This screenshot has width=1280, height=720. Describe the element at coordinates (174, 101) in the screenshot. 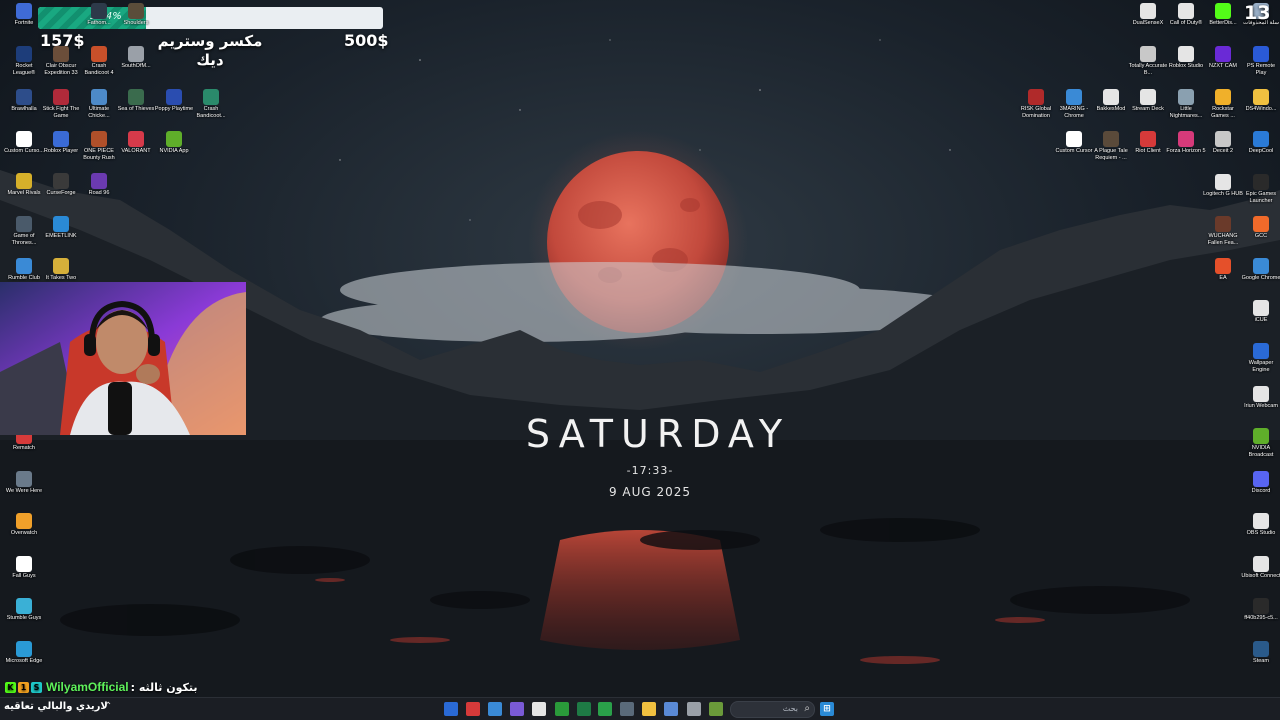

I see `desktop-icon-left: Poppy Playtime` at that location.